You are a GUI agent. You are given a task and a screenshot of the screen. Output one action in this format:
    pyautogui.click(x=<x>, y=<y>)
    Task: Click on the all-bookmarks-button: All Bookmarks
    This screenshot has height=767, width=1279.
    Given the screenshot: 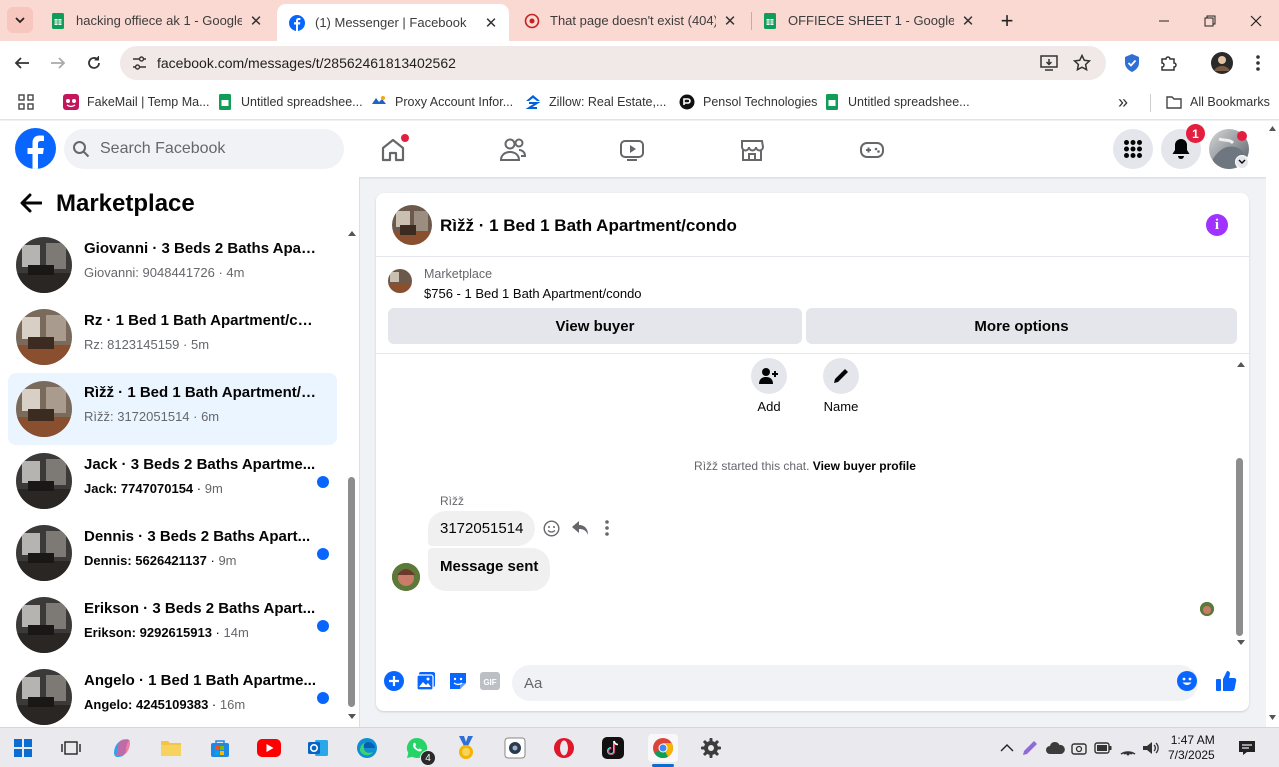 What is the action you would take?
    pyautogui.click(x=1218, y=102)
    